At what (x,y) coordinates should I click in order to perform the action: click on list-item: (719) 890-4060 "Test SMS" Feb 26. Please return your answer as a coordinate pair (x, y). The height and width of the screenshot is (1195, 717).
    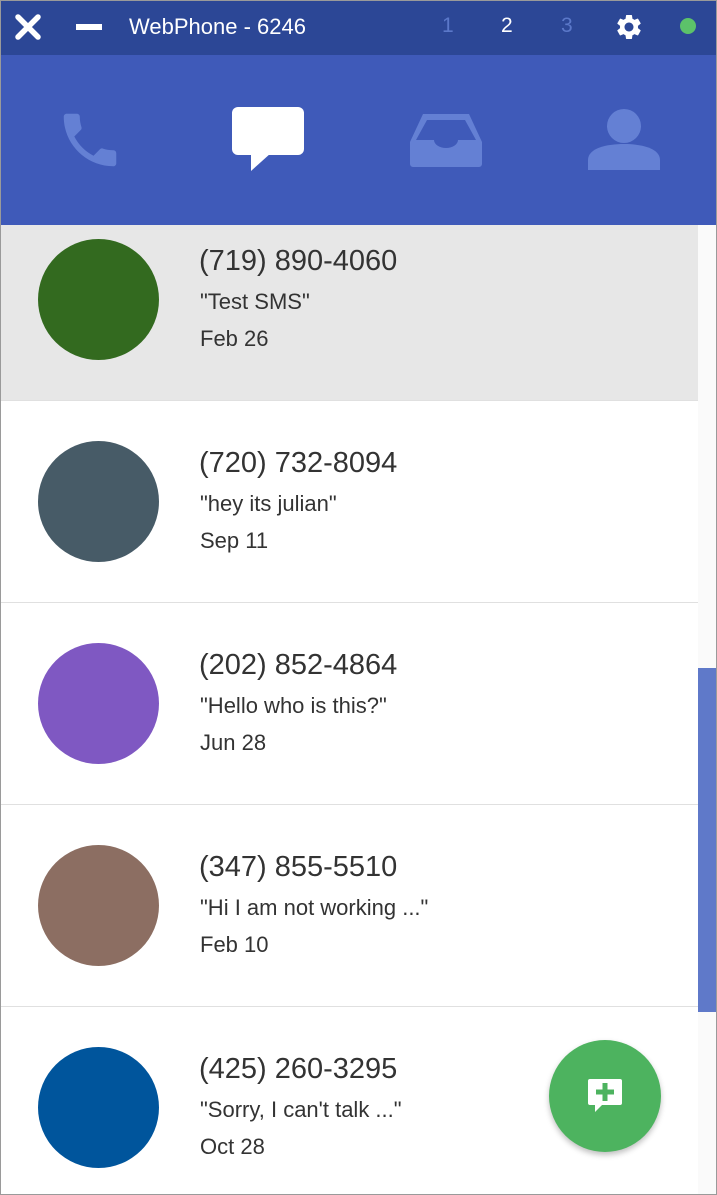
    Looking at the image, I should click on (349, 313).